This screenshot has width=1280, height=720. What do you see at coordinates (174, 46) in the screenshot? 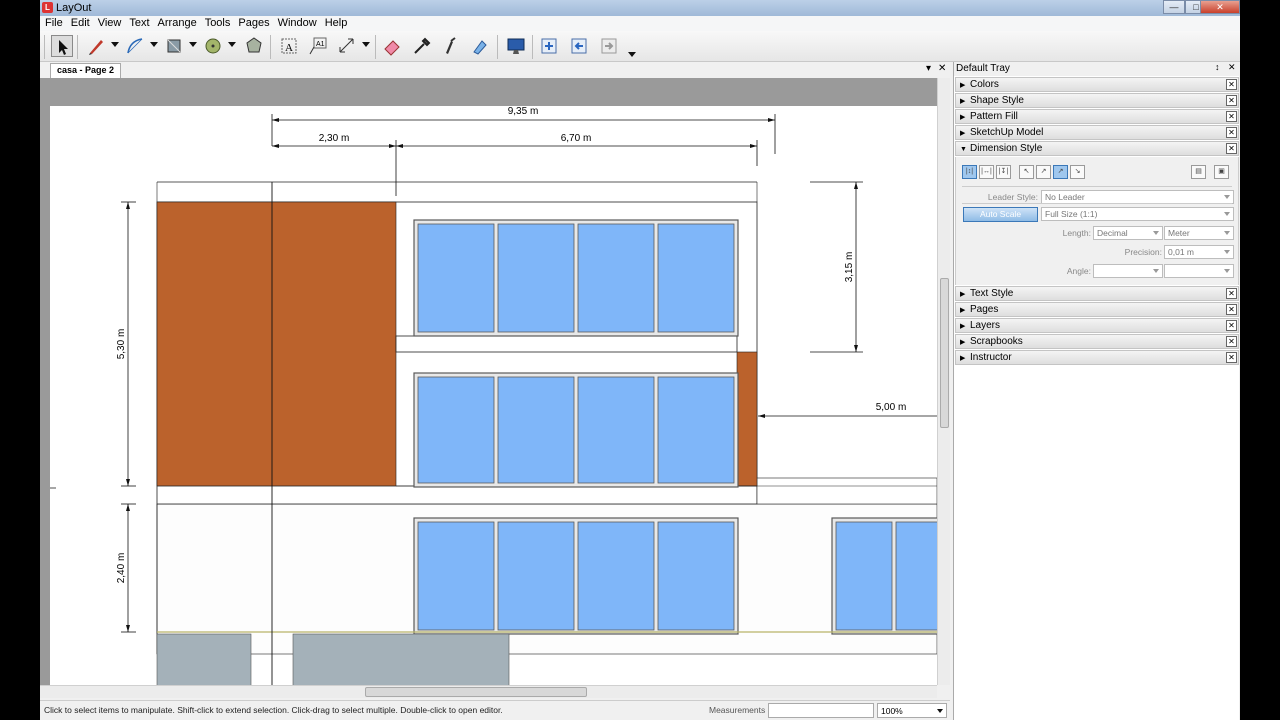
I see `rectangle-tool-icon` at bounding box center [174, 46].